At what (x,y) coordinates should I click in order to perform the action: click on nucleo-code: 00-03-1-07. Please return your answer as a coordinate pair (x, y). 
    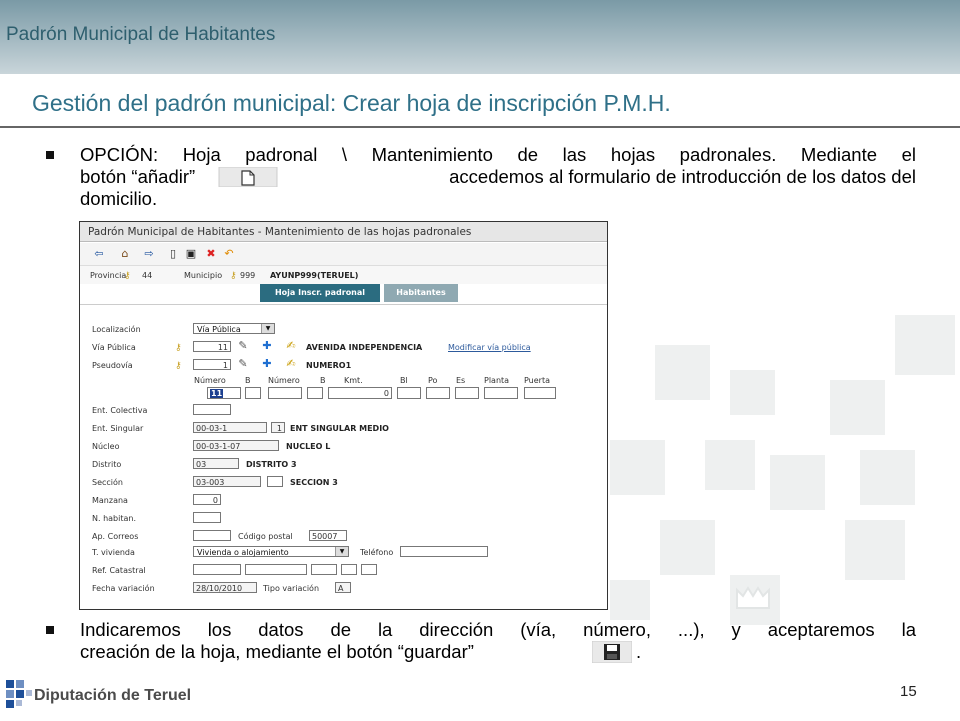
    Looking at the image, I should click on (236, 445).